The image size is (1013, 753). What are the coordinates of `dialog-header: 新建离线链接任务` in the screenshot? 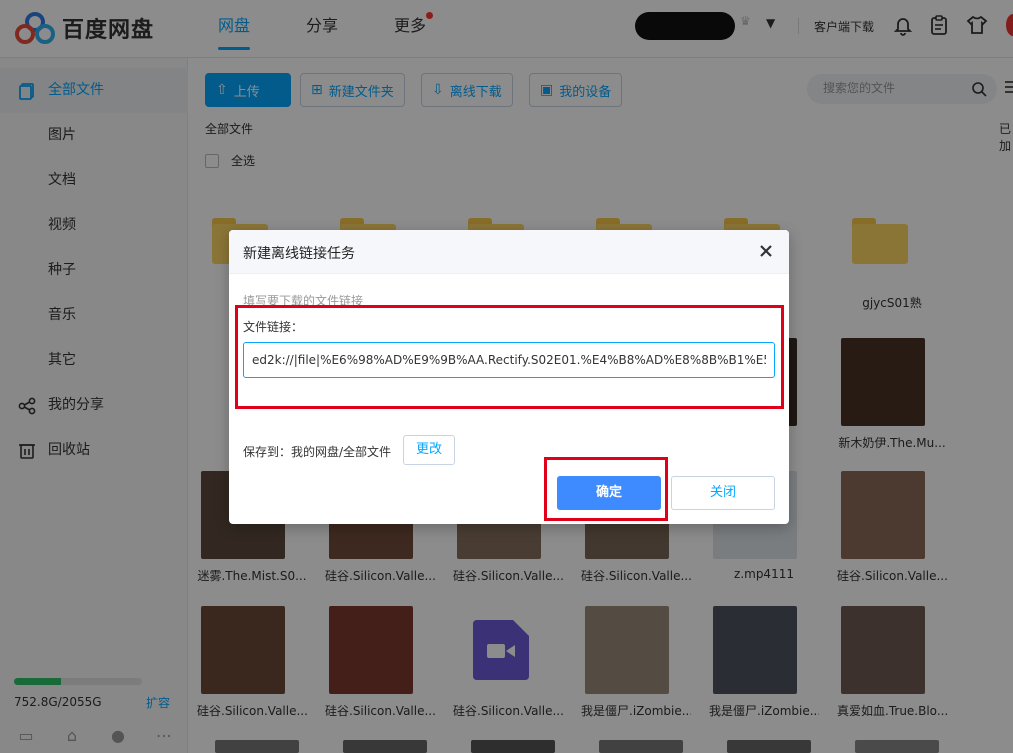 It's located at (509, 252).